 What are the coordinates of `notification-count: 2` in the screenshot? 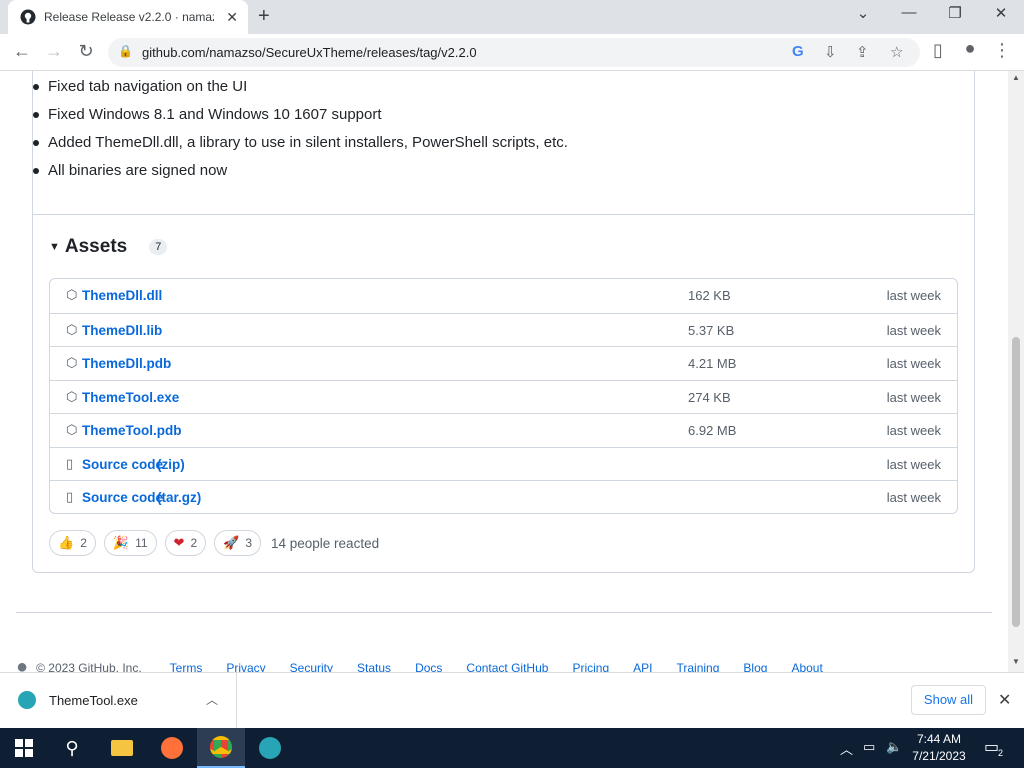 It's located at (1001, 753).